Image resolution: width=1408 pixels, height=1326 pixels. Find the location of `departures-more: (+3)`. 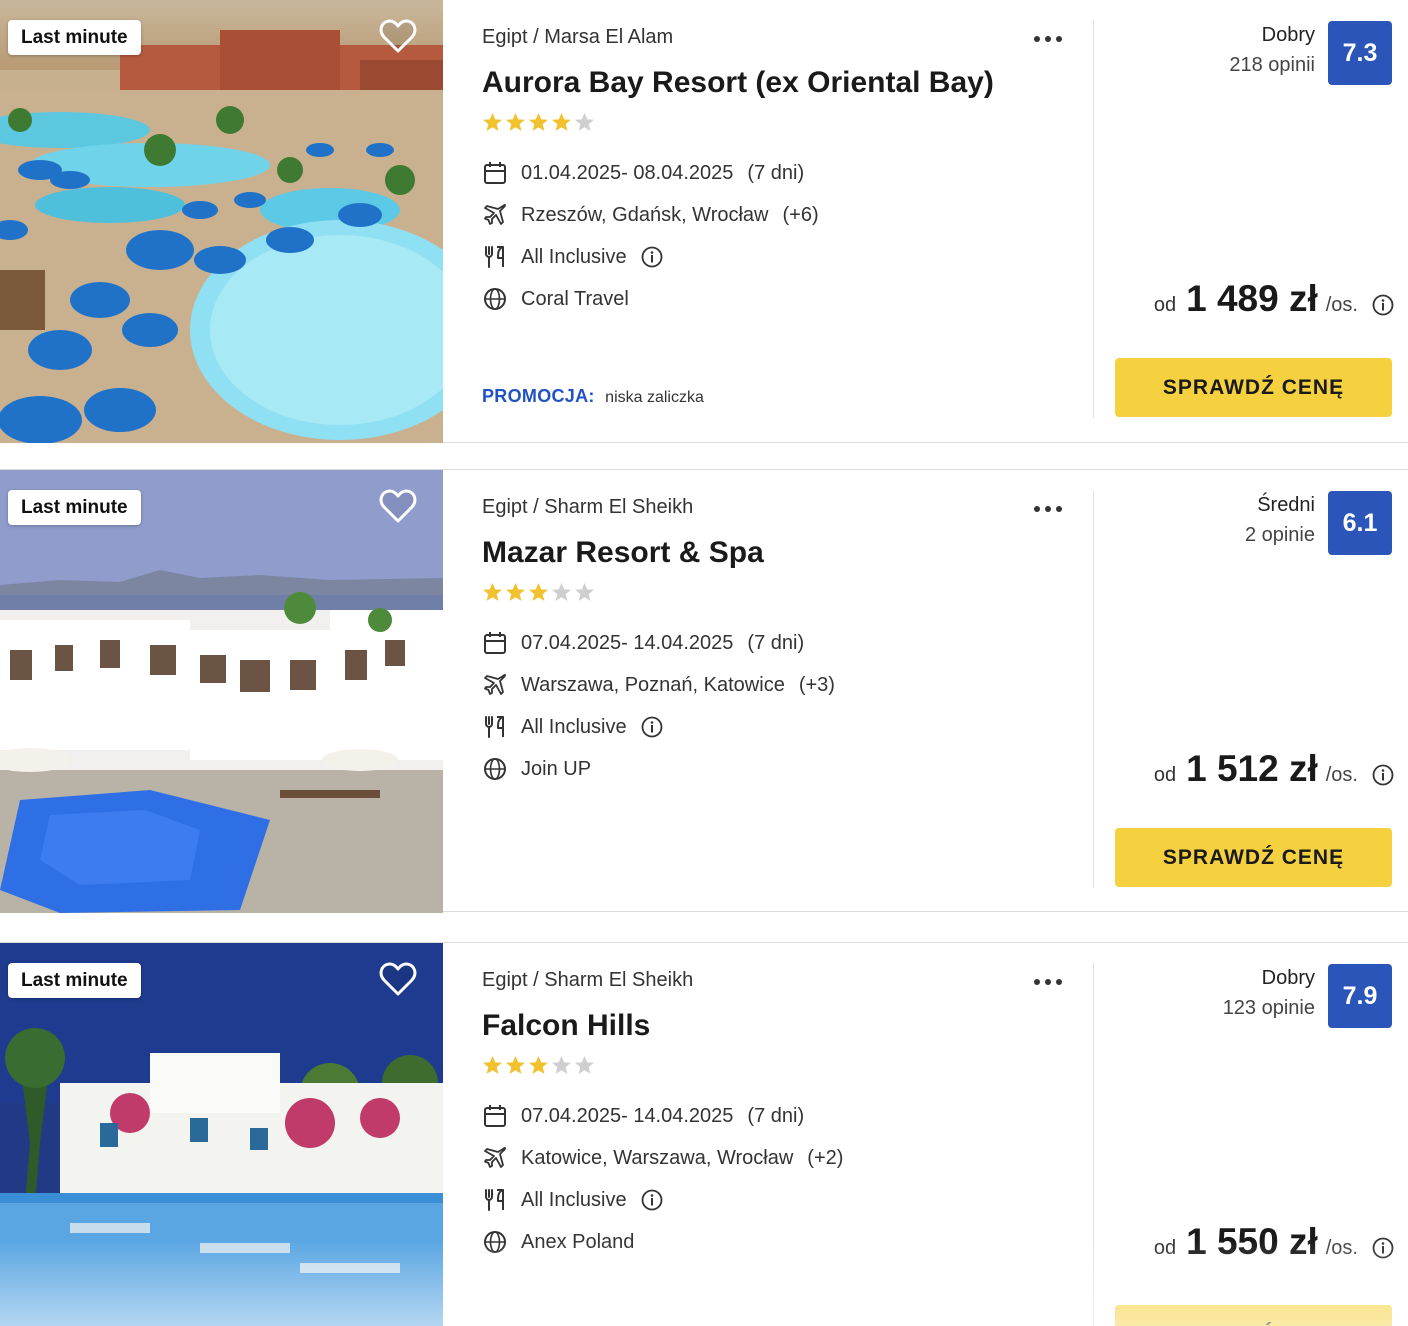

departures-more: (+3) is located at coordinates (817, 685).